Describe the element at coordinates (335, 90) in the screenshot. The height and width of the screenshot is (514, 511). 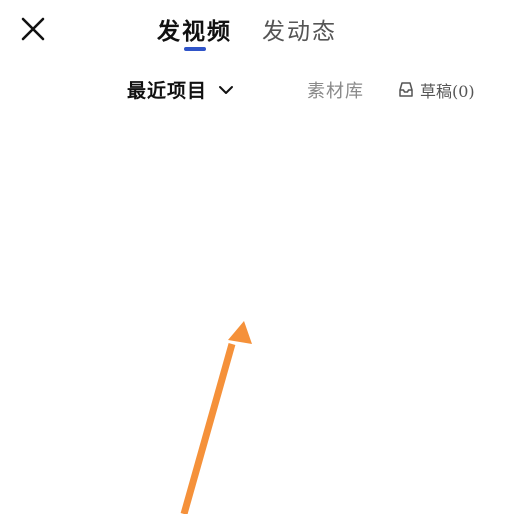
I see `material-library-button: 素材库` at that location.